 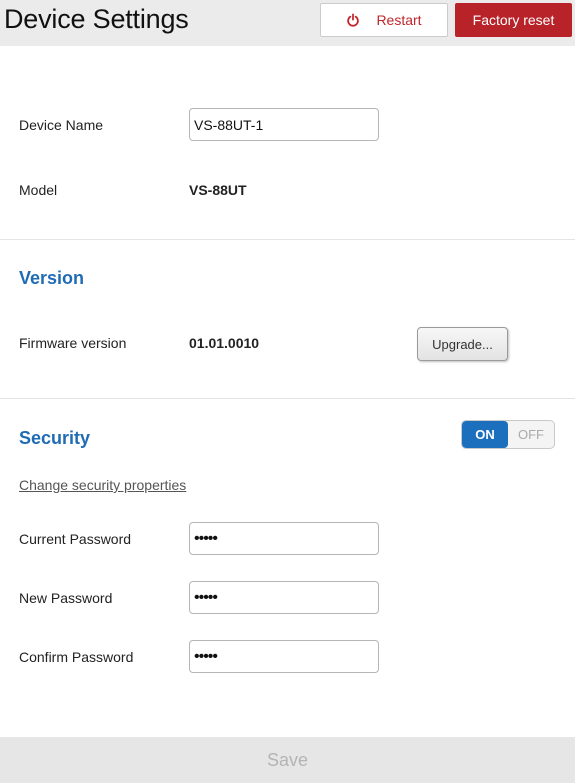 I want to click on device-name-label: Device Name, so click(x=61, y=125).